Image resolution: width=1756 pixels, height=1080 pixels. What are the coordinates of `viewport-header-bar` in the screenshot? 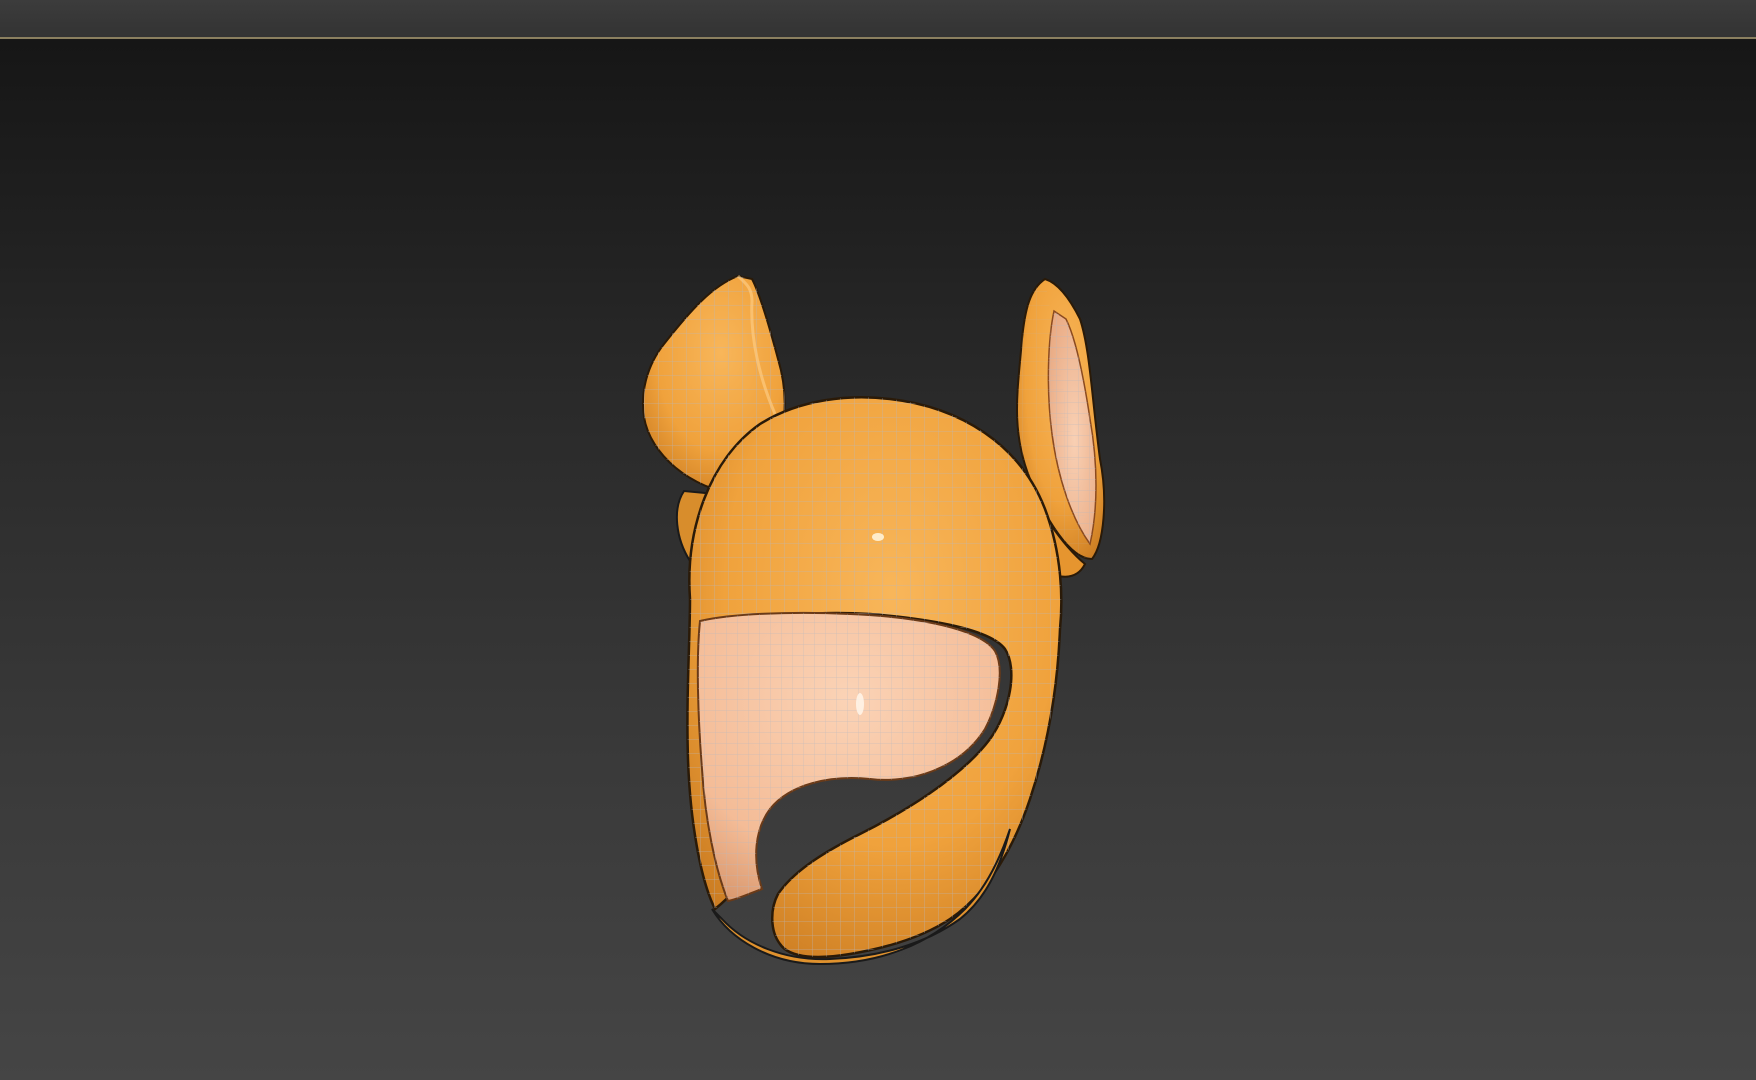 It's located at (878, 18).